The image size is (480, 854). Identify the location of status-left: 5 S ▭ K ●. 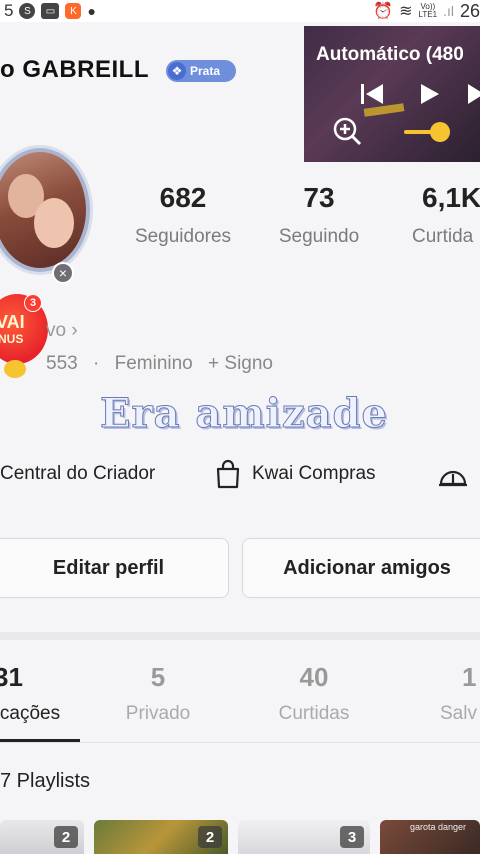
(50, 11).